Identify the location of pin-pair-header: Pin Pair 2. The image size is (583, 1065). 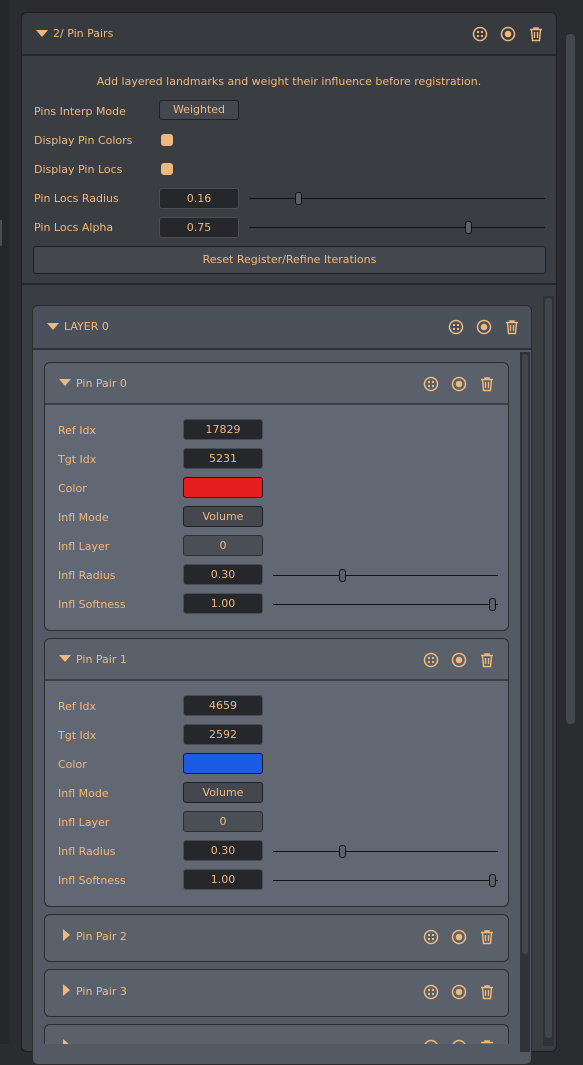
(276, 938).